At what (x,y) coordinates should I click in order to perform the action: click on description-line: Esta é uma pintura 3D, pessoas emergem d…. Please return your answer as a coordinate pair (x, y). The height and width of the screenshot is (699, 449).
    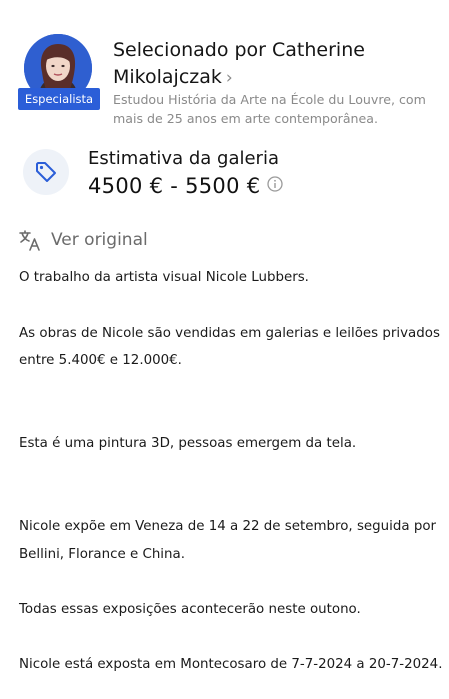
    Looking at the image, I should click on (188, 443).